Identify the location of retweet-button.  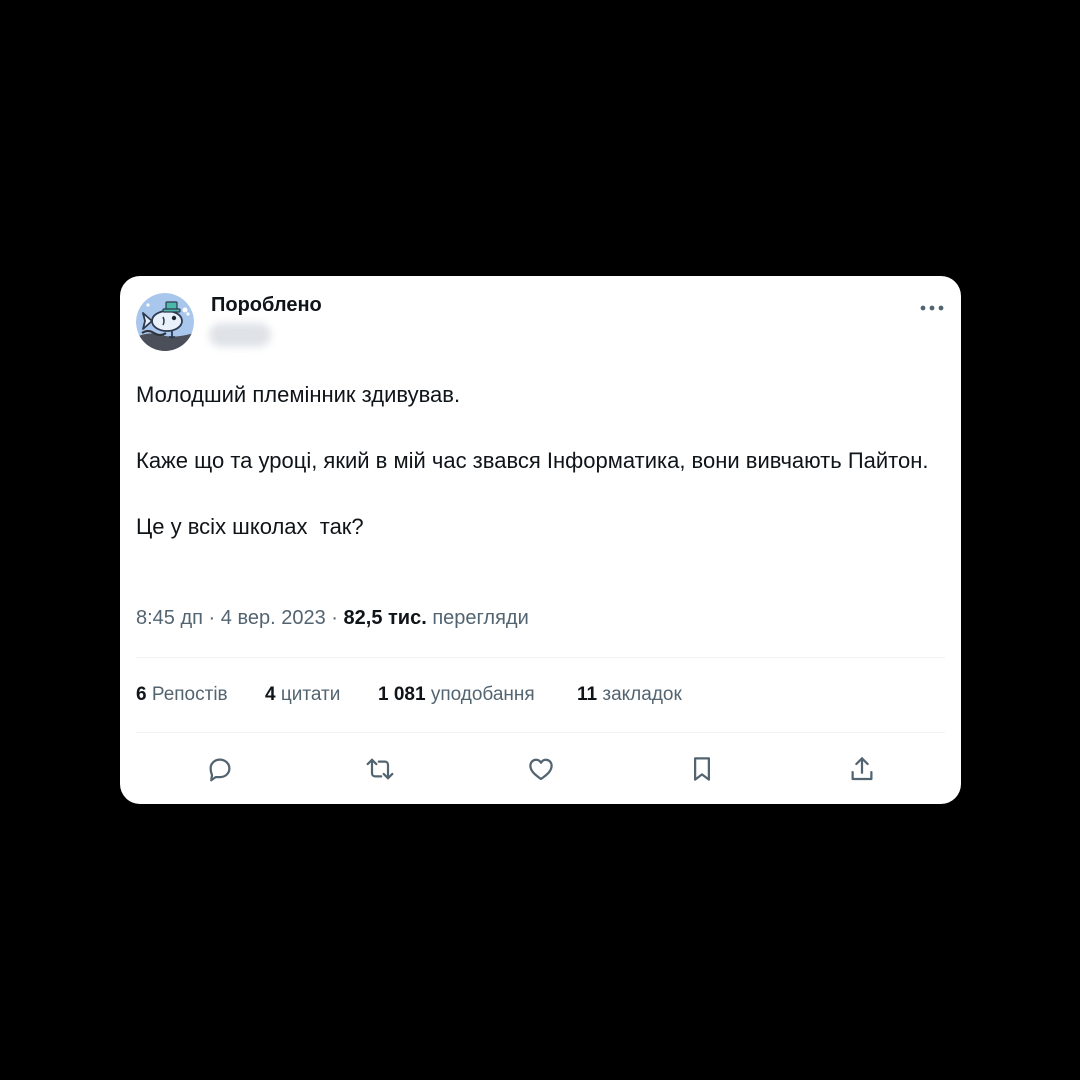
(380, 769).